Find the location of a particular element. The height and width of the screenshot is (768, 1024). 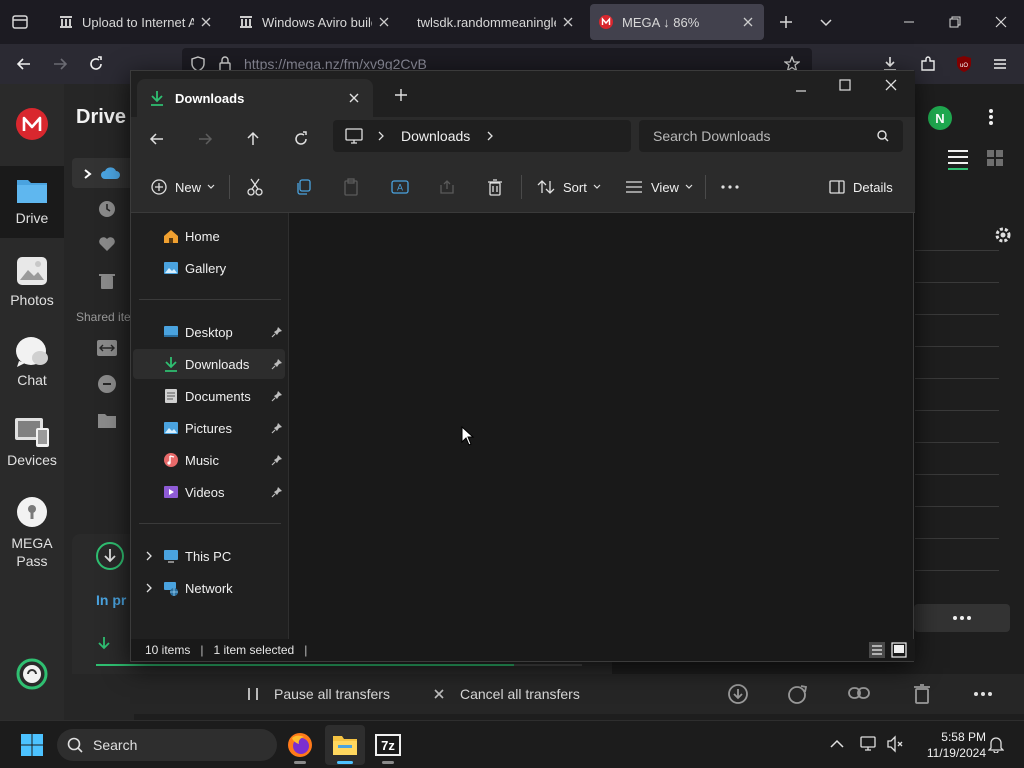

heart-icon is located at coordinates (107, 244).